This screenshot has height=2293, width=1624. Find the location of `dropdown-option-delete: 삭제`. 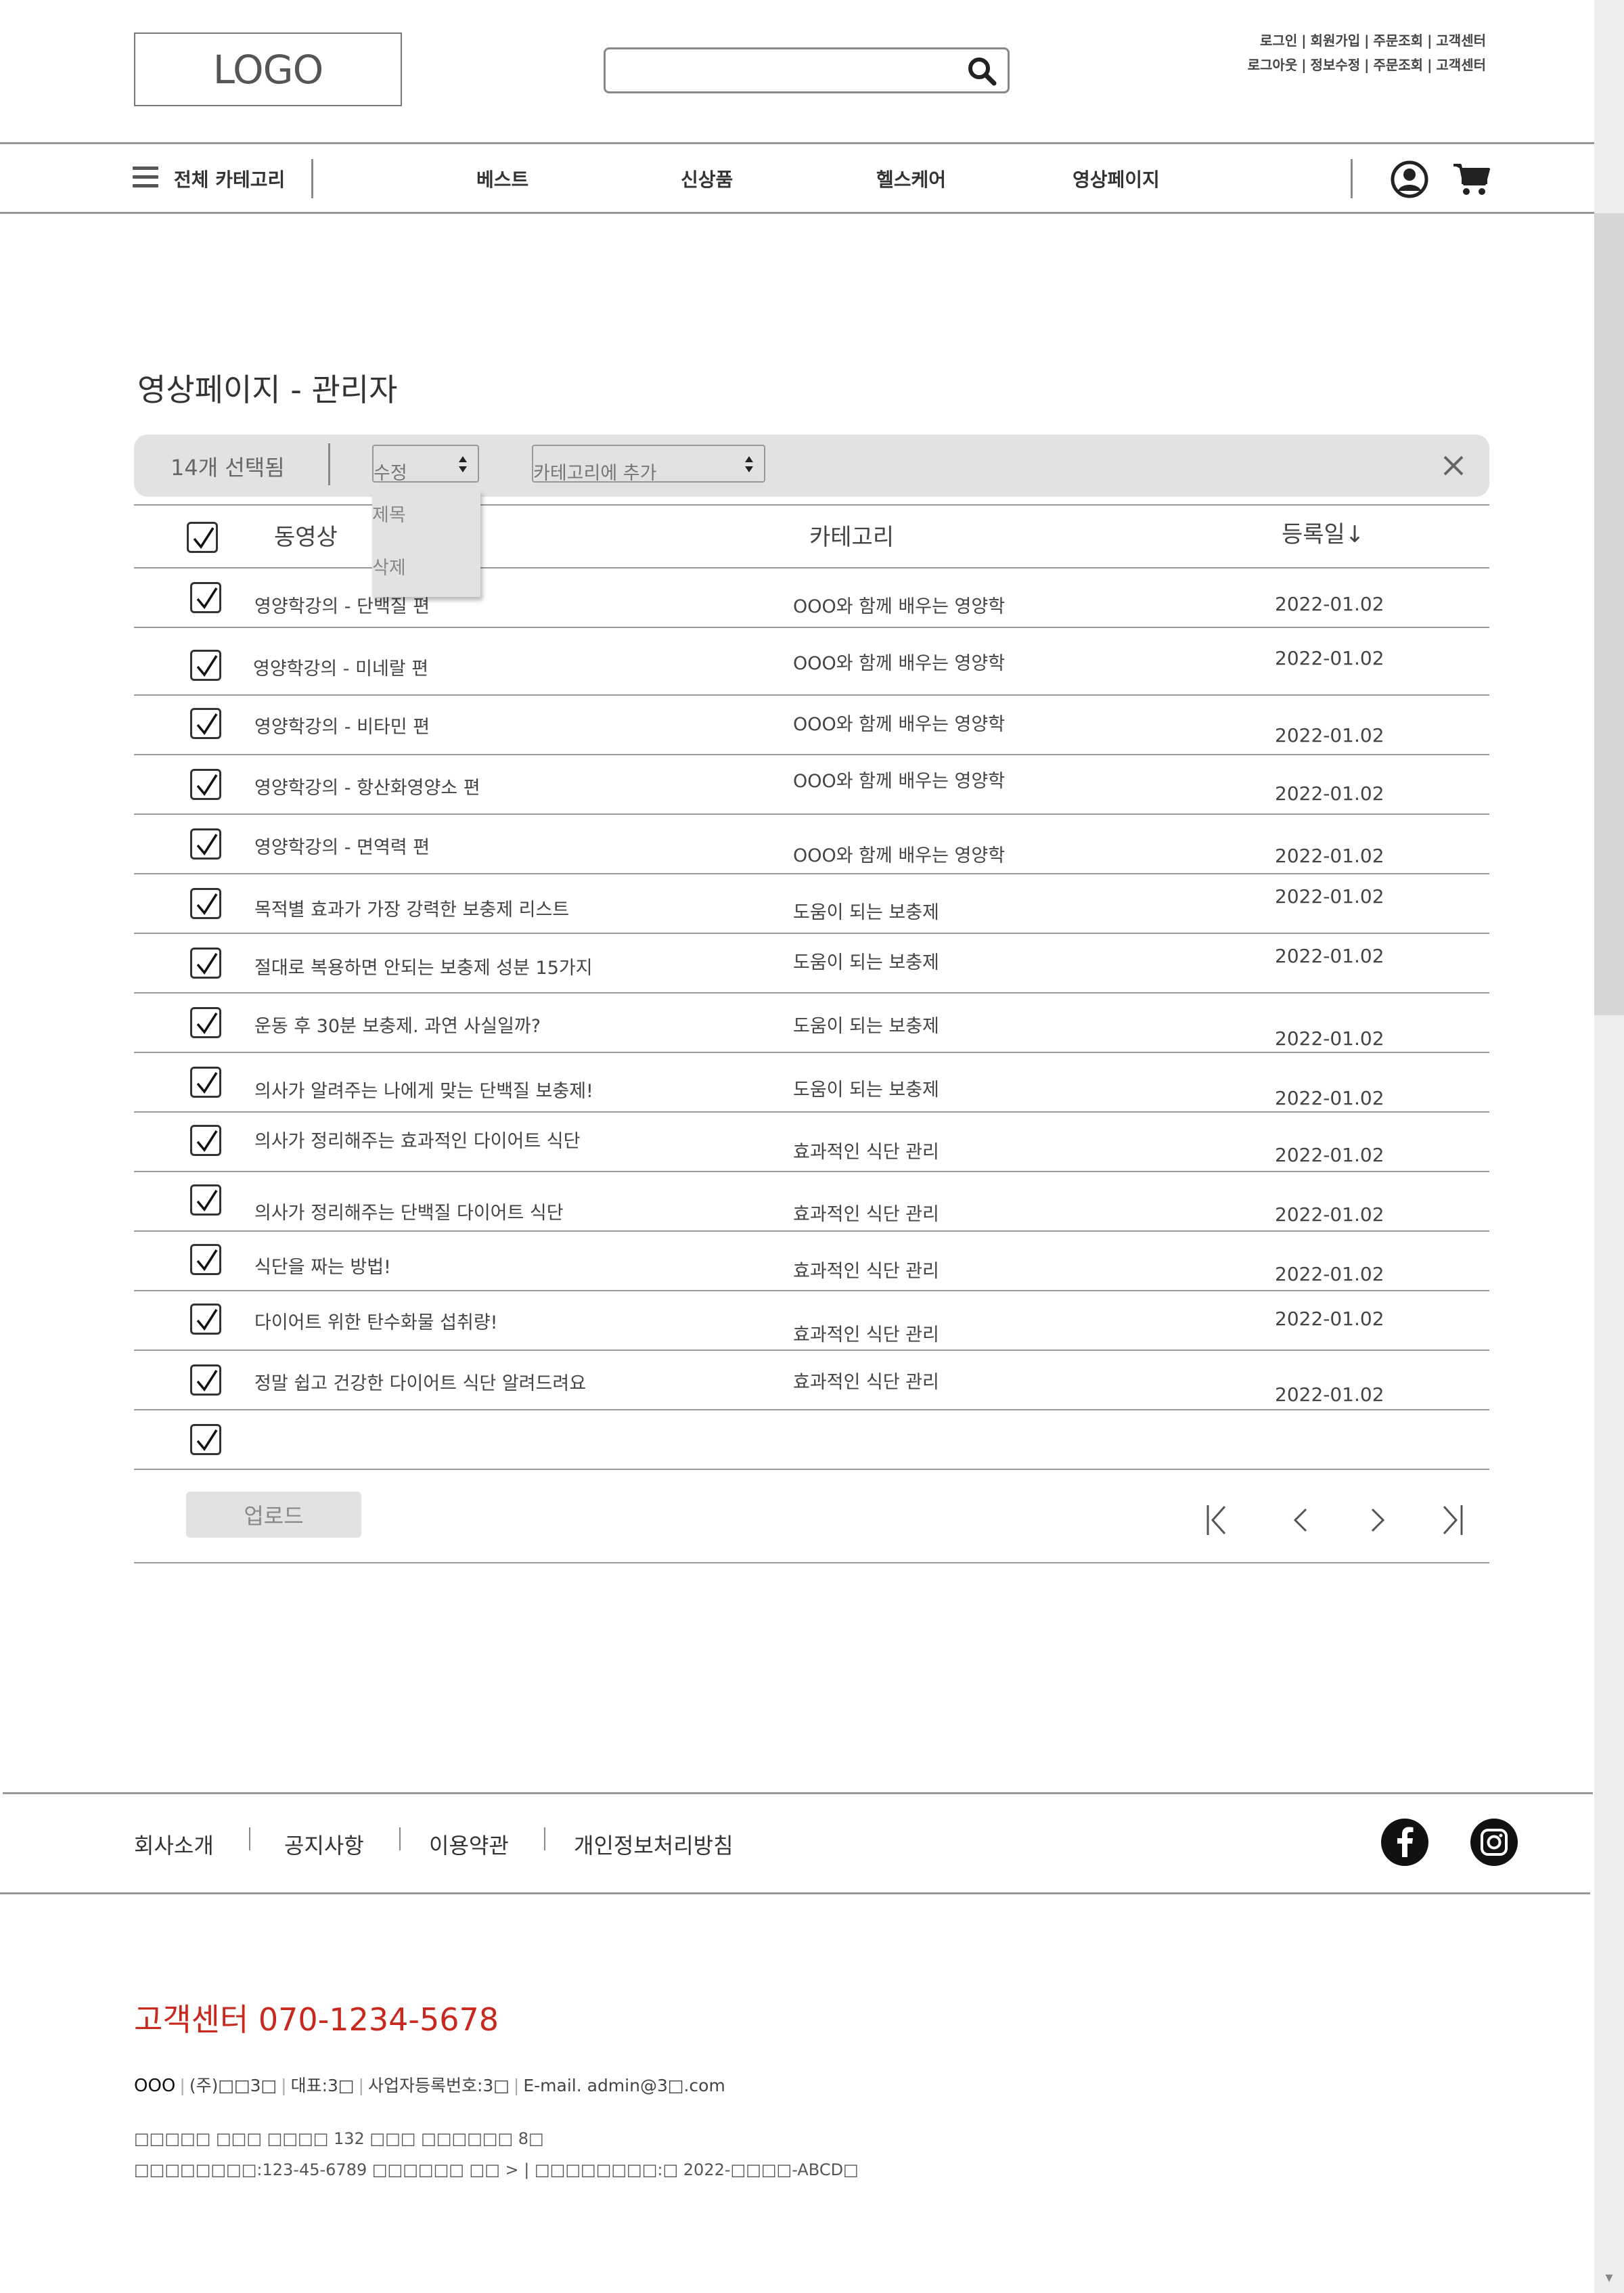

dropdown-option-delete: 삭제 is located at coordinates (389, 566).